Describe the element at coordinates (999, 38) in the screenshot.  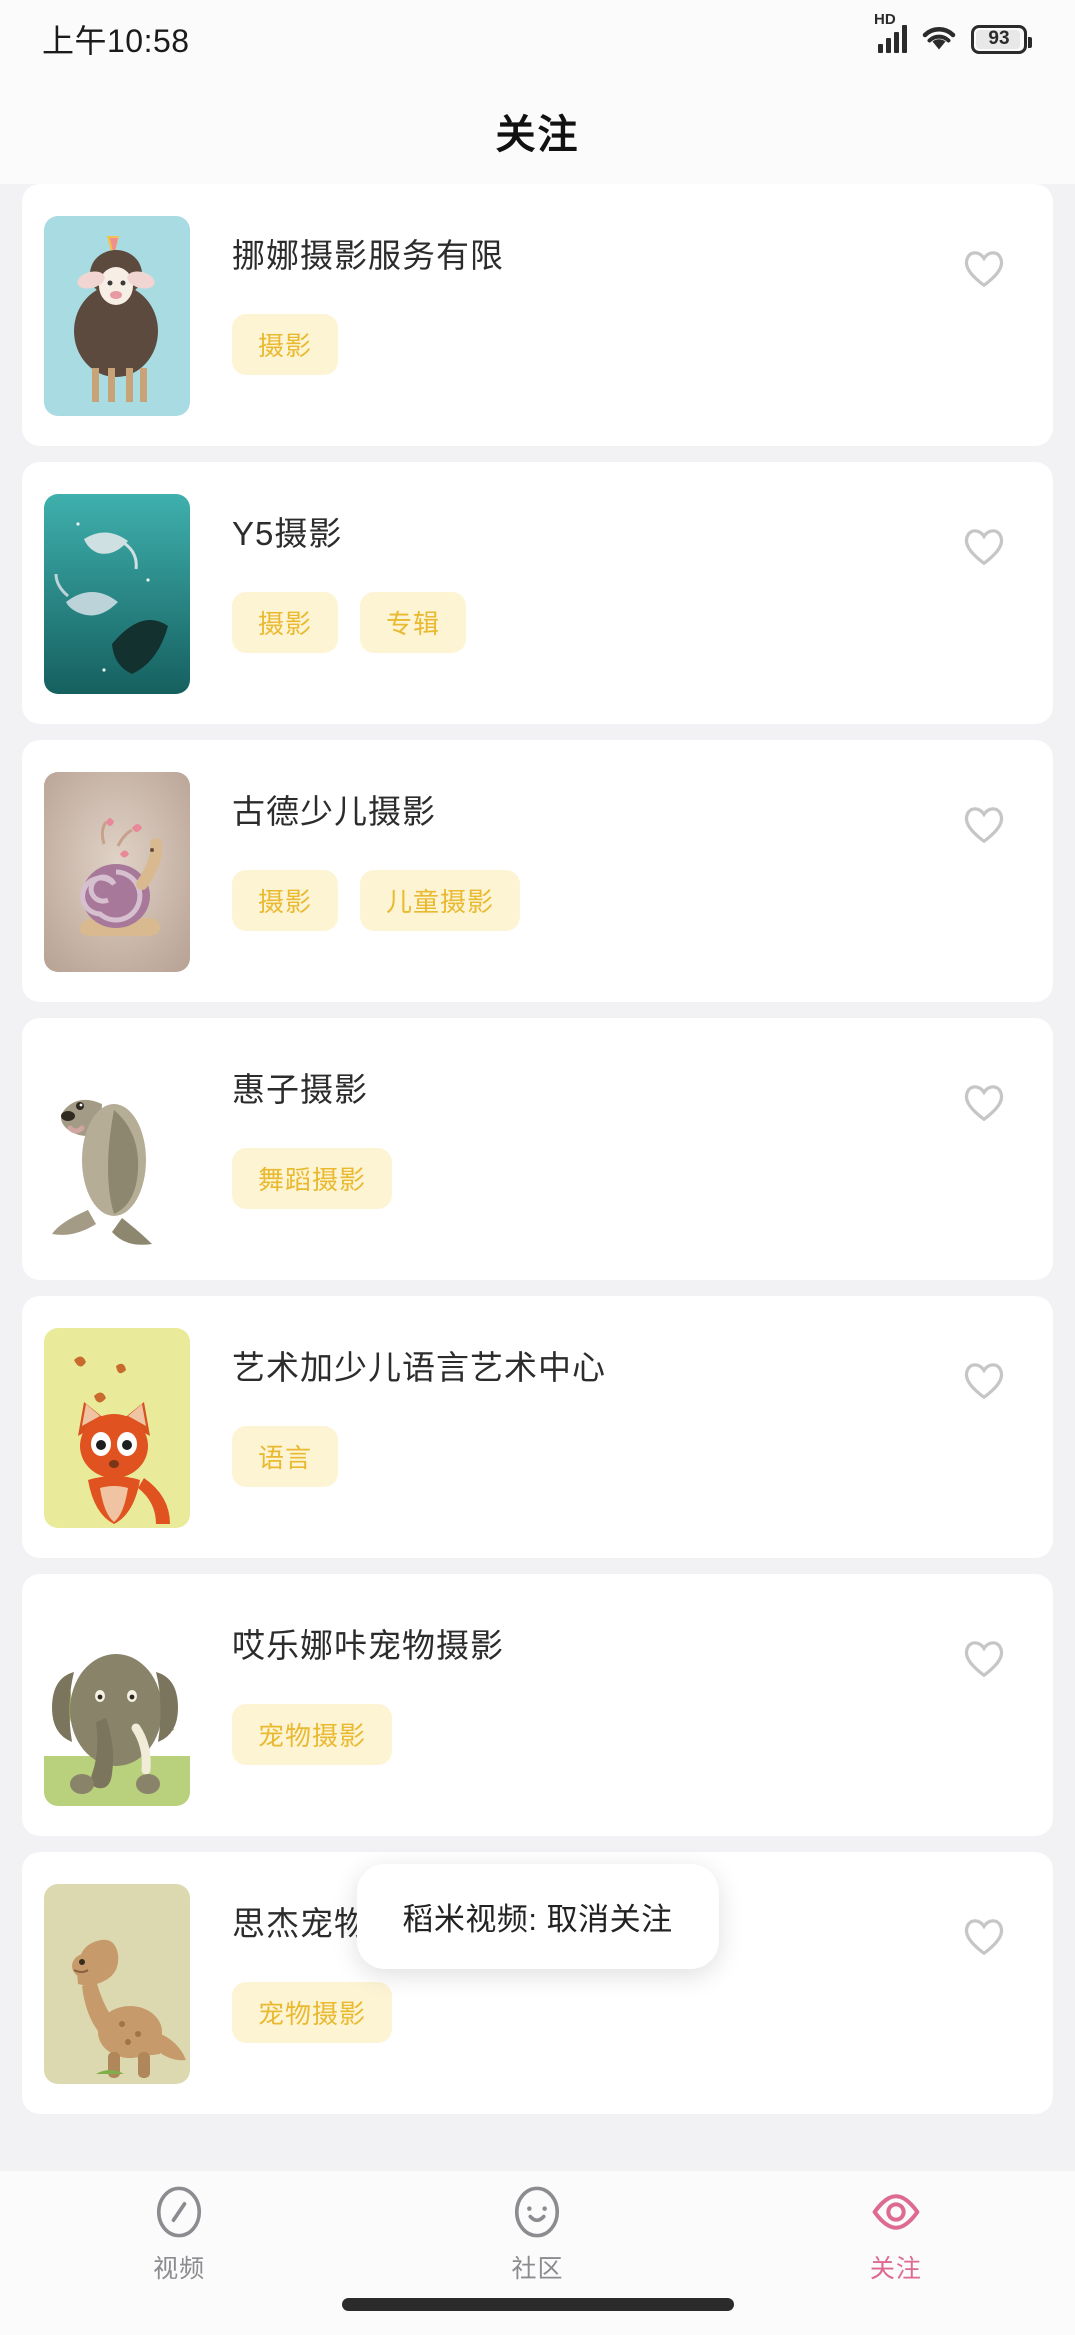
I see `battery-level: 93` at that location.